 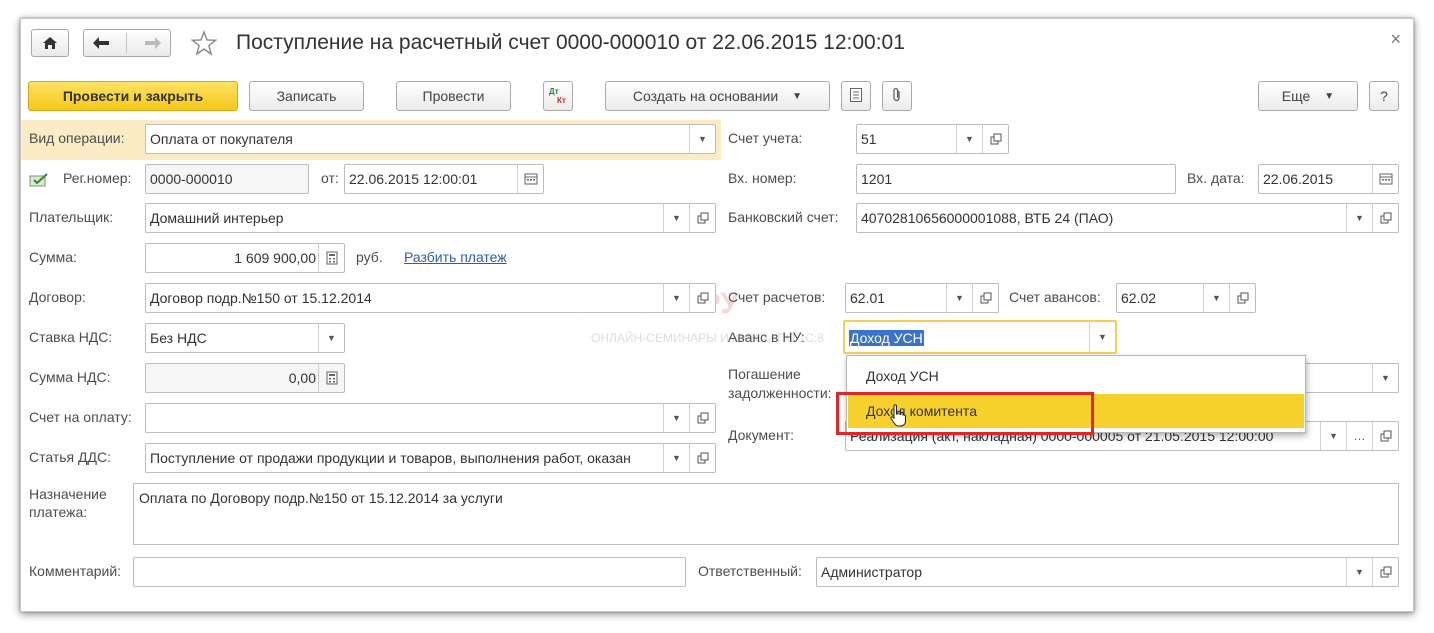 What do you see at coordinates (1328, 179) in the screenshot?
I see `incoming-date-field: 22.06.2015` at bounding box center [1328, 179].